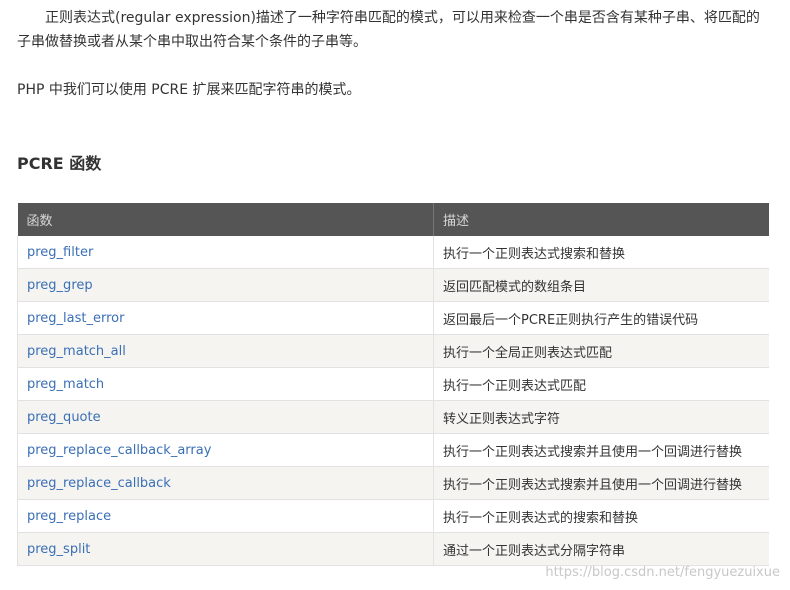 The image size is (790, 590). Describe the element at coordinates (662, 572) in the screenshot. I see `watermark: https://blog.csdn.net/fengyuezuixue` at that location.